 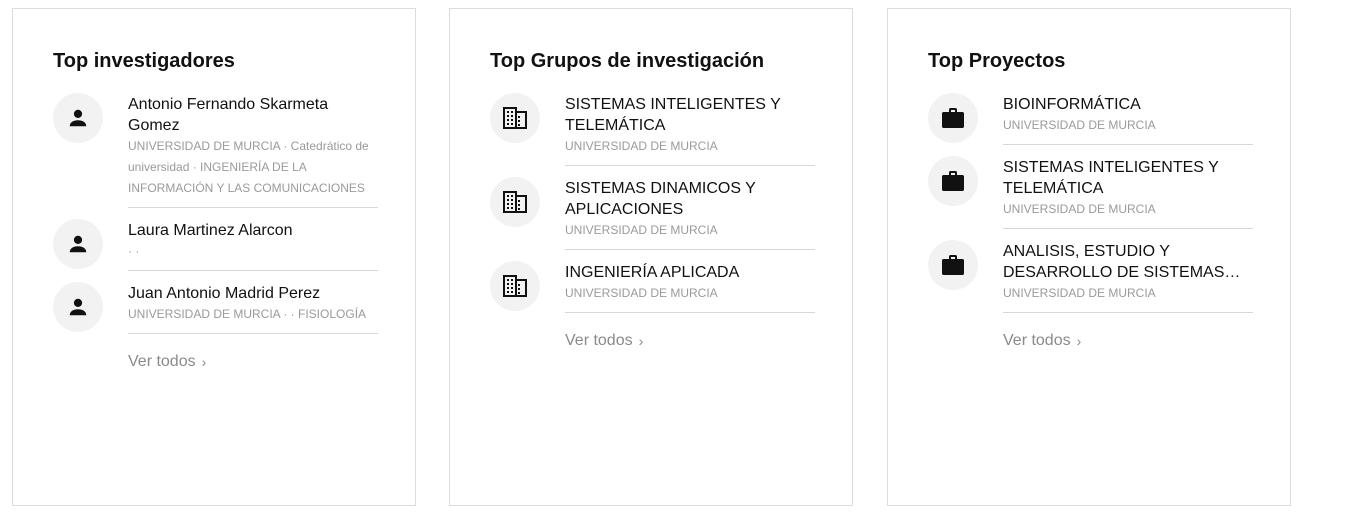 I want to click on researcher-name-link: Laura Martinez Alarcon, so click(x=253, y=230).